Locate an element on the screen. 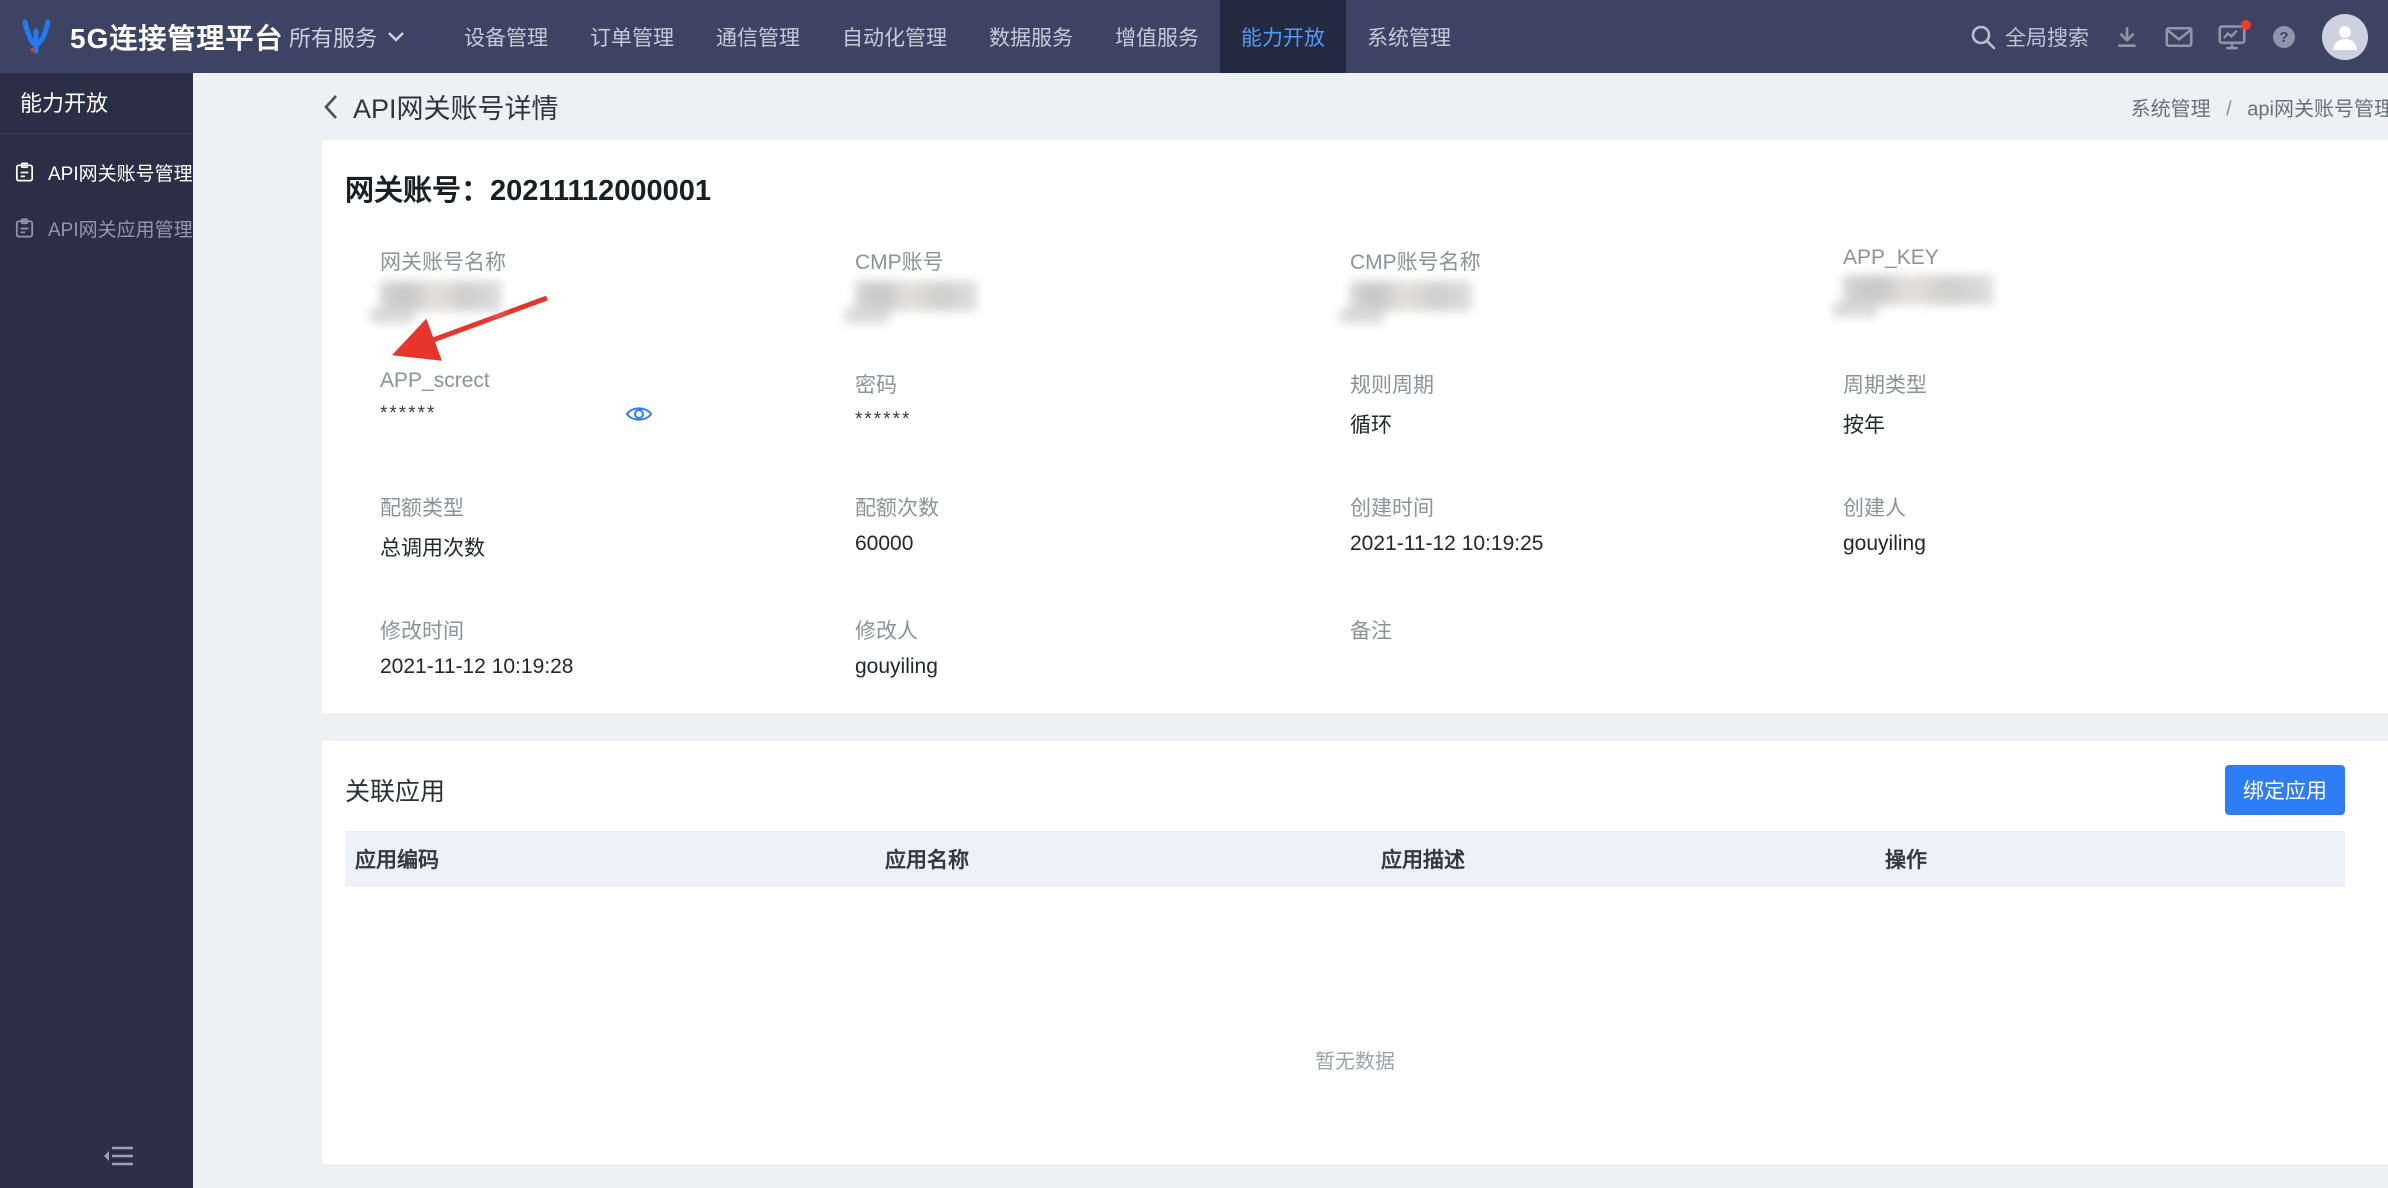 The height and width of the screenshot is (1188, 2388). back-title: API网关账号详情 is located at coordinates (441, 106).